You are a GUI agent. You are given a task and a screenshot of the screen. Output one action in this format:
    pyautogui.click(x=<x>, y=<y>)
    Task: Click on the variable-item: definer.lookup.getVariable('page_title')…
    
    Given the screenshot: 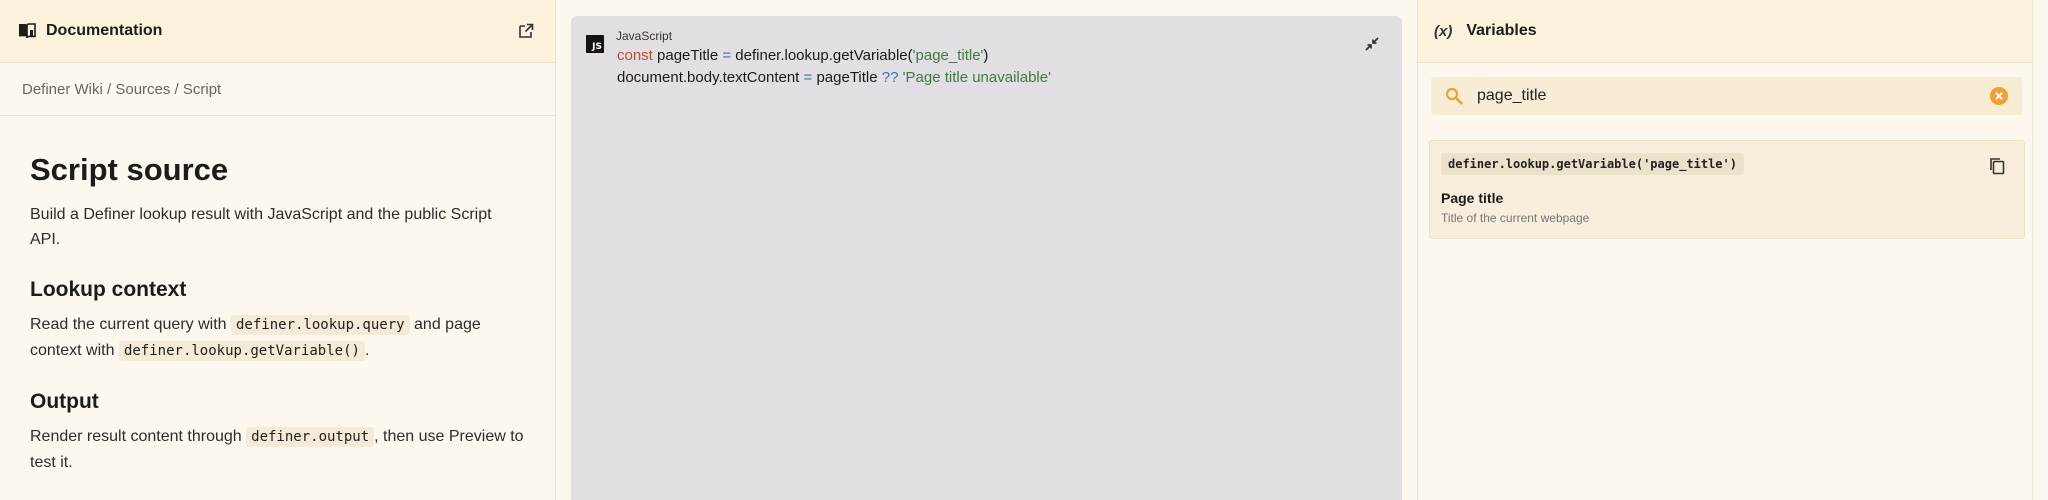 What is the action you would take?
    pyautogui.click(x=1727, y=189)
    